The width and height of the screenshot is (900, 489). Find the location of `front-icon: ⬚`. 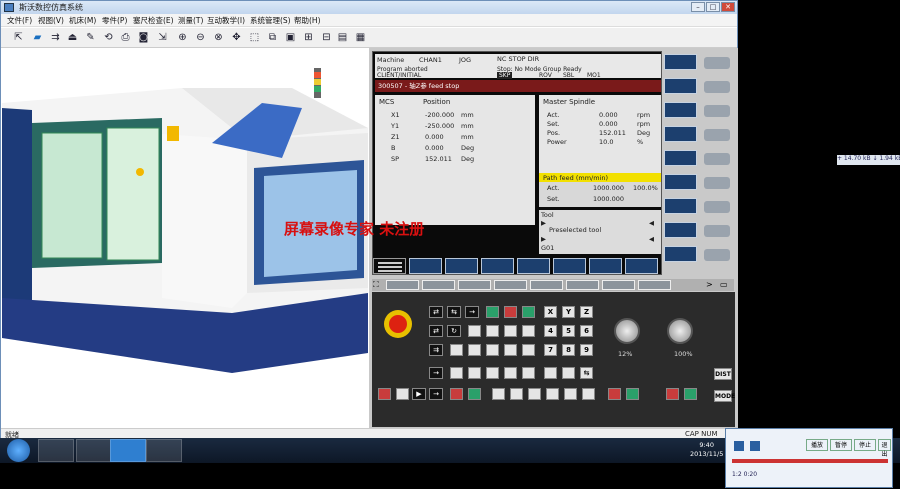

front-icon: ⬚ is located at coordinates (254, 37).